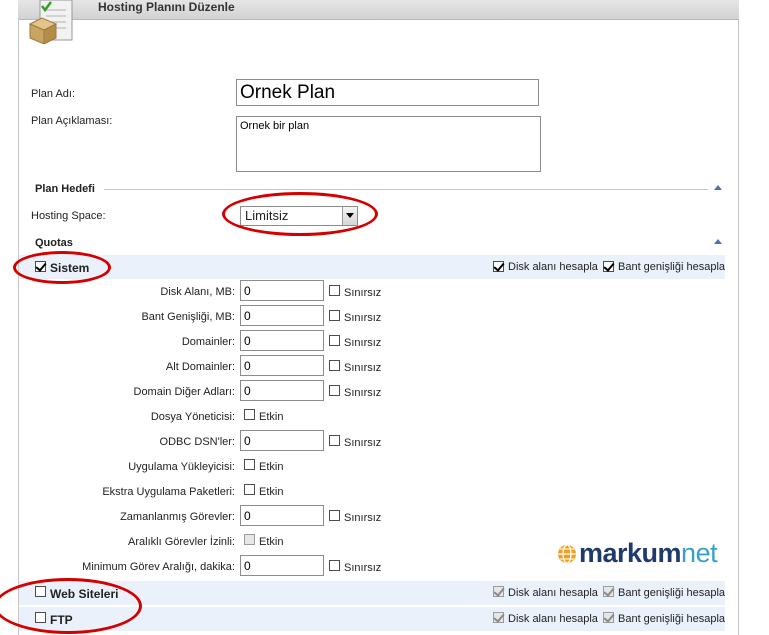 The width and height of the screenshot is (769, 635). I want to click on quota-label-extra-packages: Ekstra Uygulama Paketleri:, so click(168, 492).